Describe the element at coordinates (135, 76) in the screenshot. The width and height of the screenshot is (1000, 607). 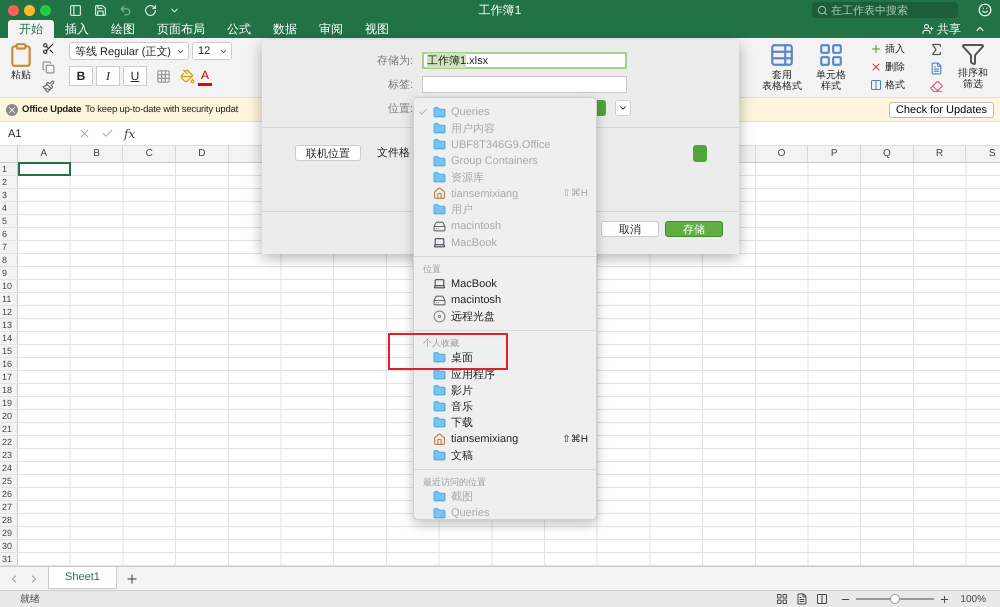
I see `underline-button: U` at that location.